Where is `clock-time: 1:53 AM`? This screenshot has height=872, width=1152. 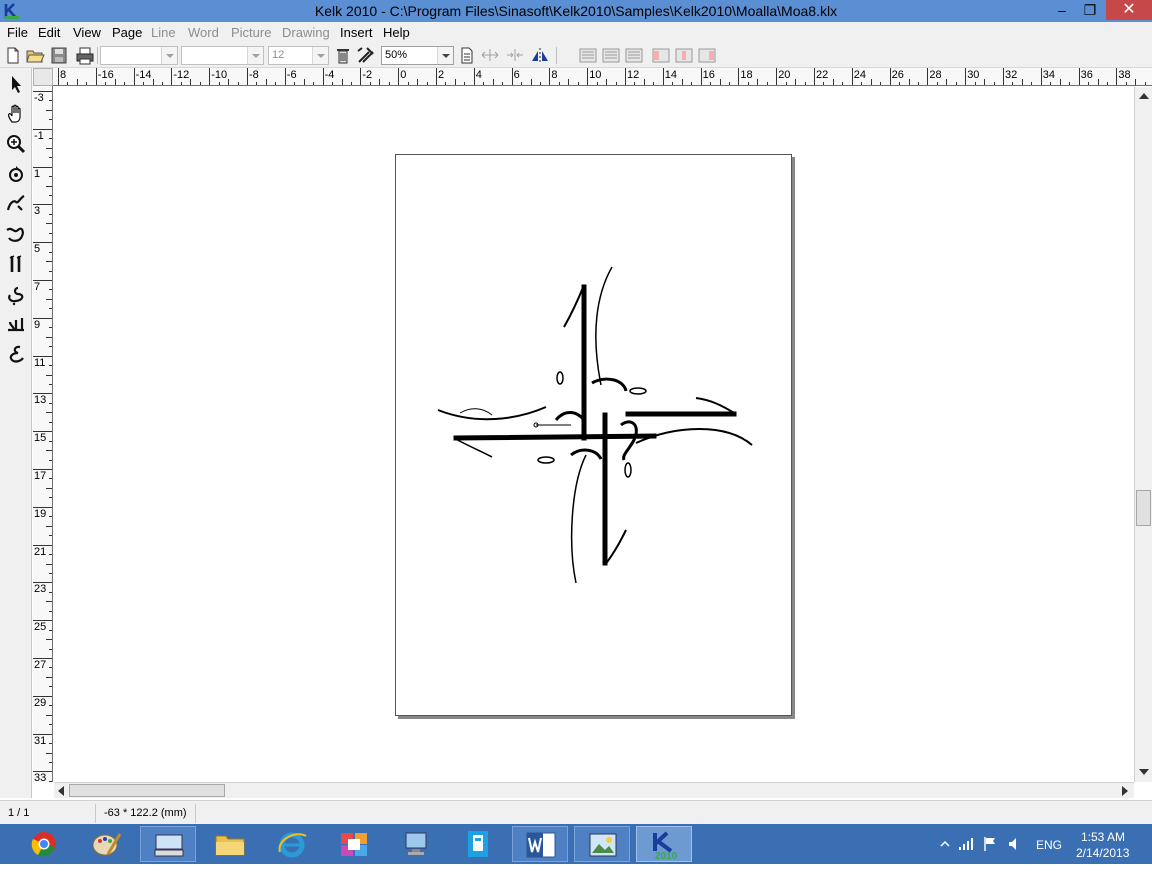 clock-time: 1:53 AM is located at coordinates (1103, 837).